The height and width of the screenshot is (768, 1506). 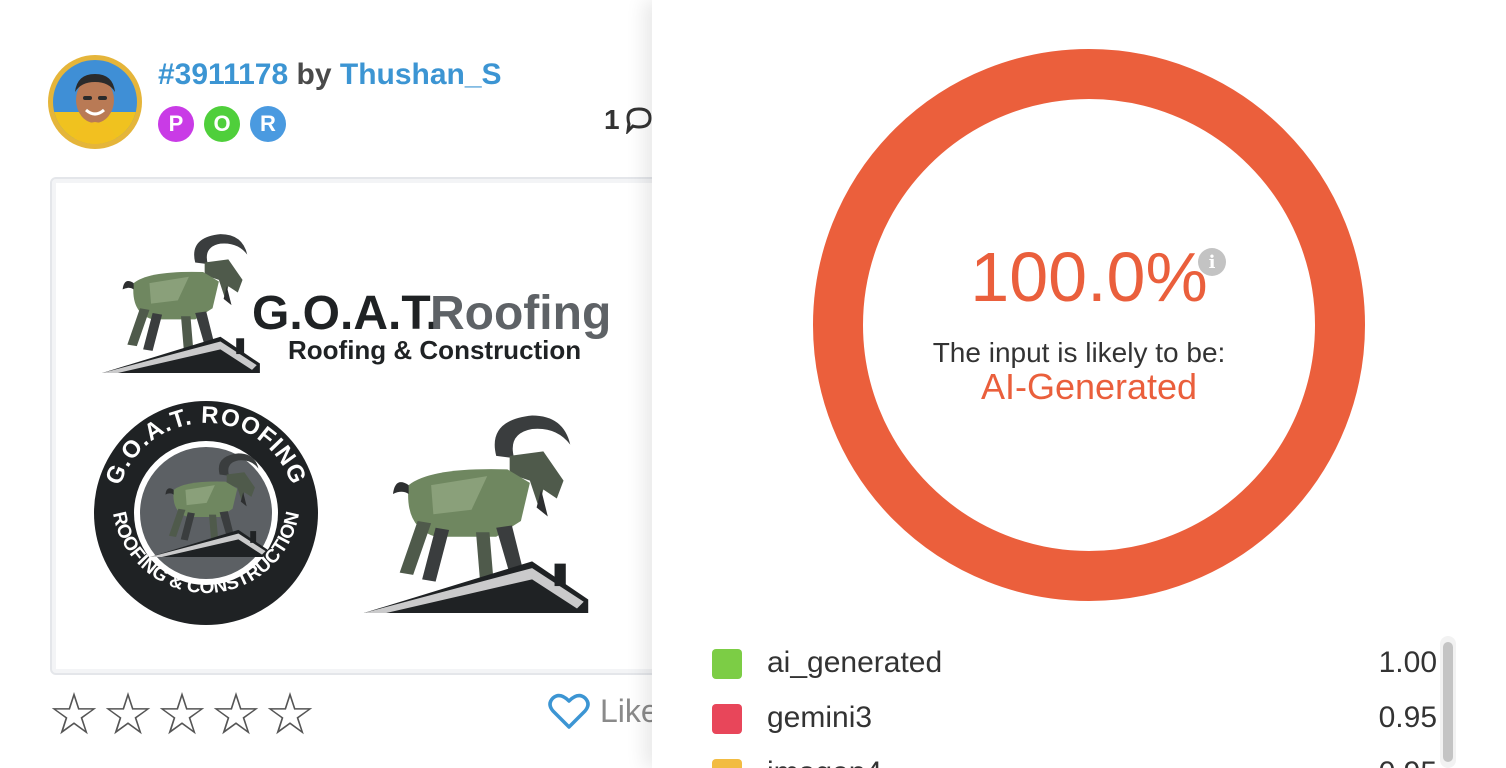 I want to click on result-row: imagen4 0.95, so click(x=1082, y=757).